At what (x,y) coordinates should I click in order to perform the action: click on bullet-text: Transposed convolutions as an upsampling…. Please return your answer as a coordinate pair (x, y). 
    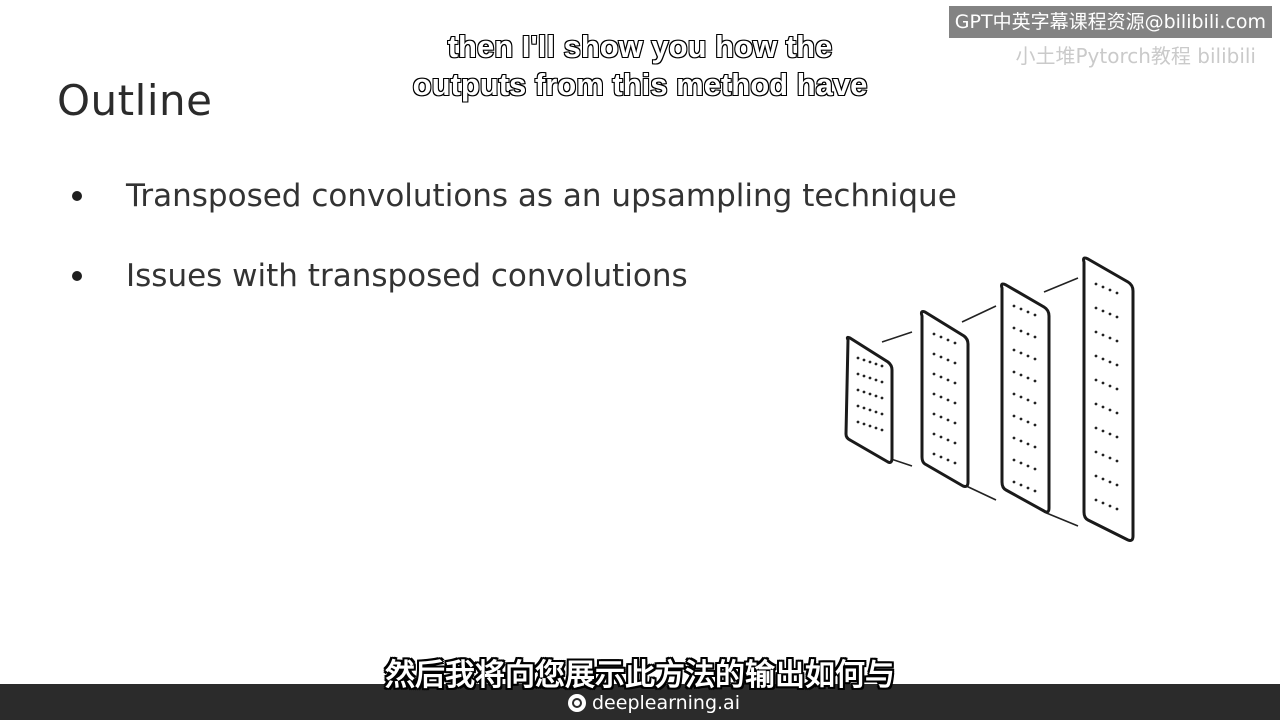
    Looking at the image, I should click on (541, 196).